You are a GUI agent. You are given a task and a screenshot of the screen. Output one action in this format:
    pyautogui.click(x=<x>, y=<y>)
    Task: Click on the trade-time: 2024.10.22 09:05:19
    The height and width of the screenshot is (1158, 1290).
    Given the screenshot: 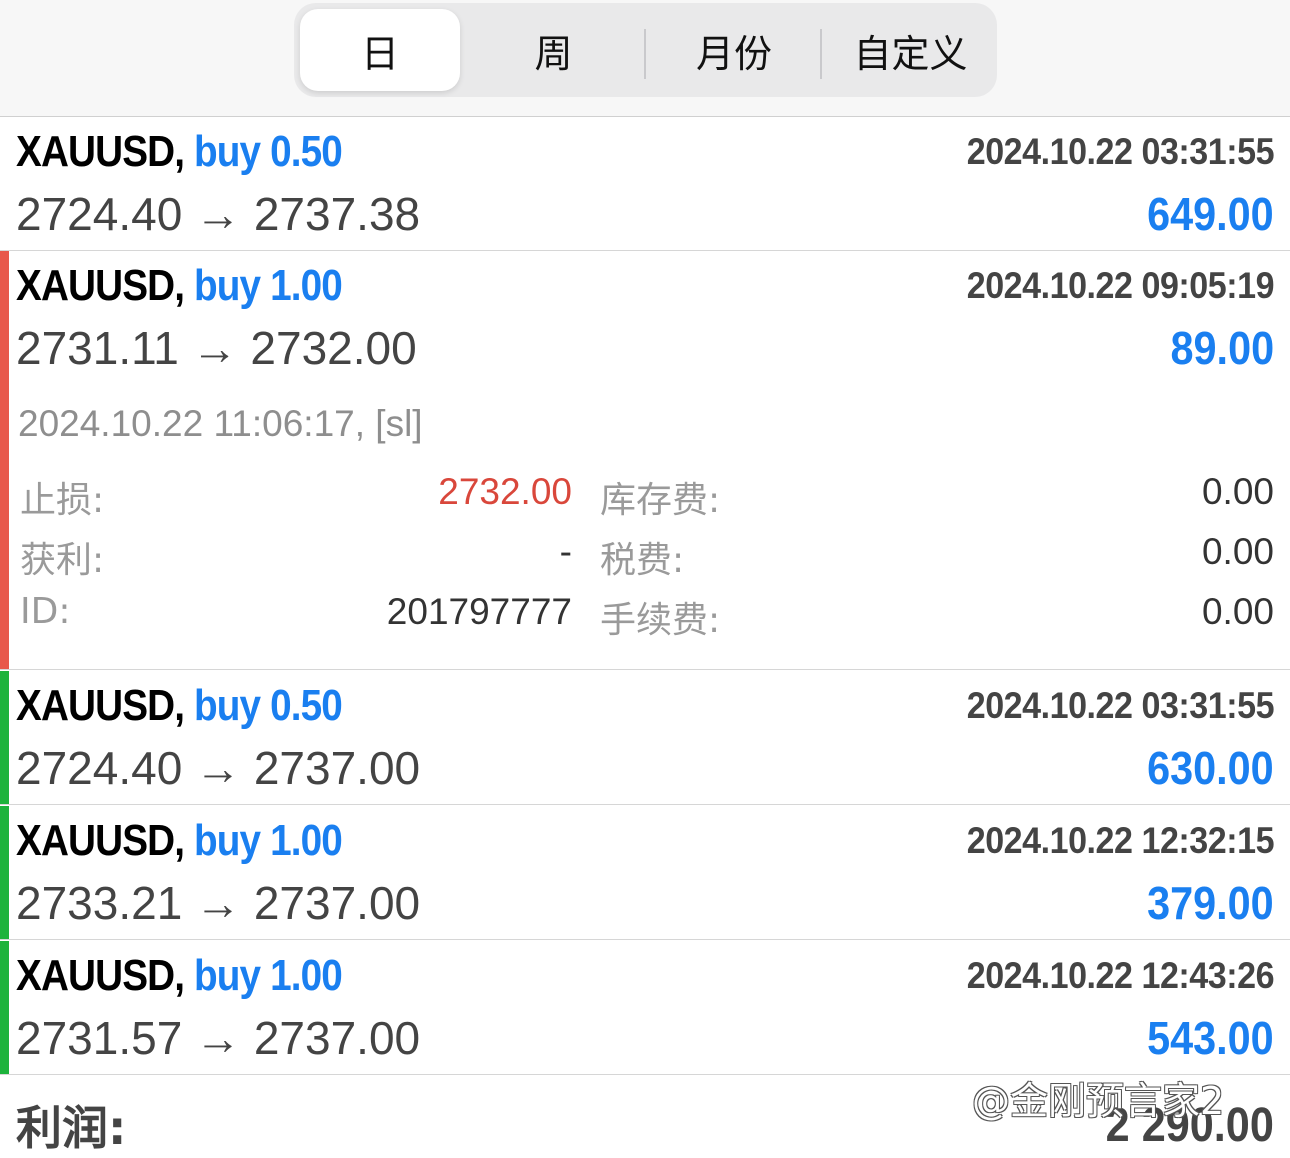 What is the action you would take?
    pyautogui.click(x=1120, y=285)
    